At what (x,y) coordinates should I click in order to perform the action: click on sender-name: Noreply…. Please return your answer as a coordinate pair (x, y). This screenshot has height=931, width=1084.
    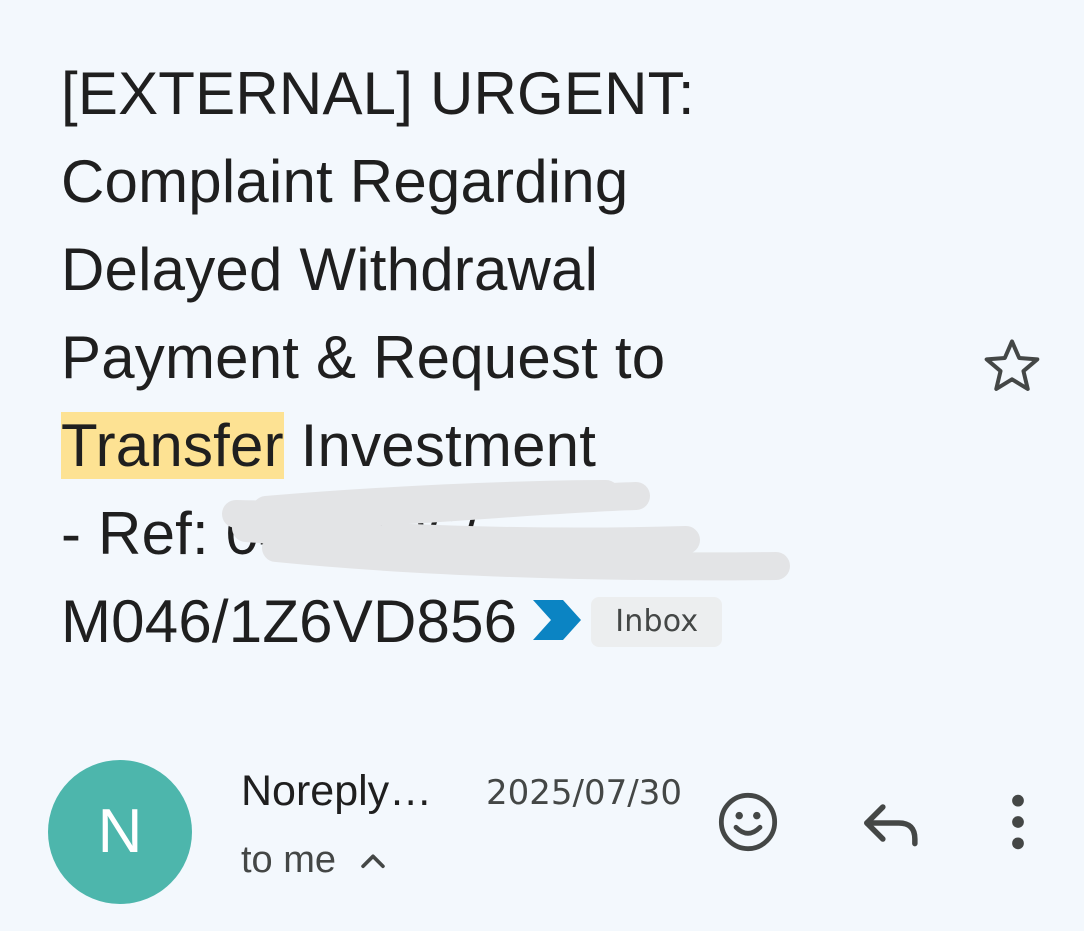
    Looking at the image, I should click on (336, 791).